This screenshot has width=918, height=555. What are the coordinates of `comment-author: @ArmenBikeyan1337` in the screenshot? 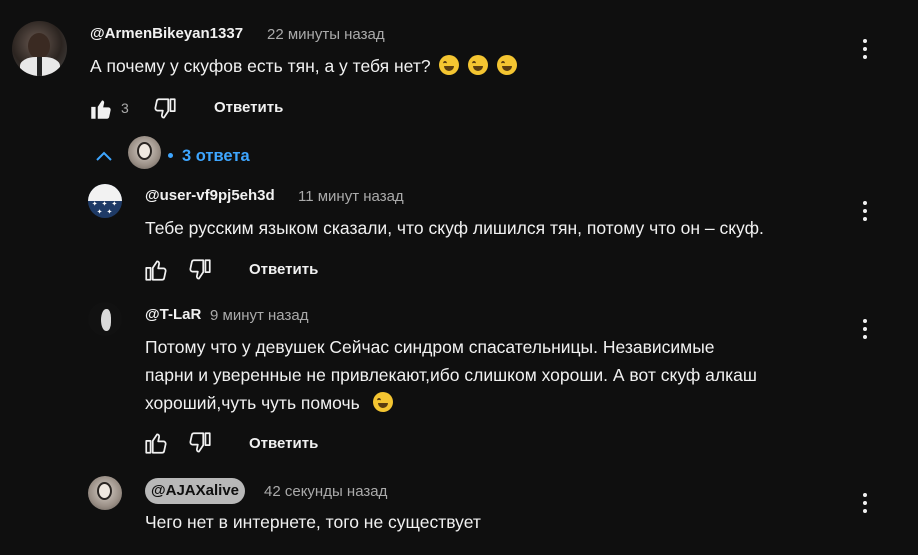 It's located at (166, 33).